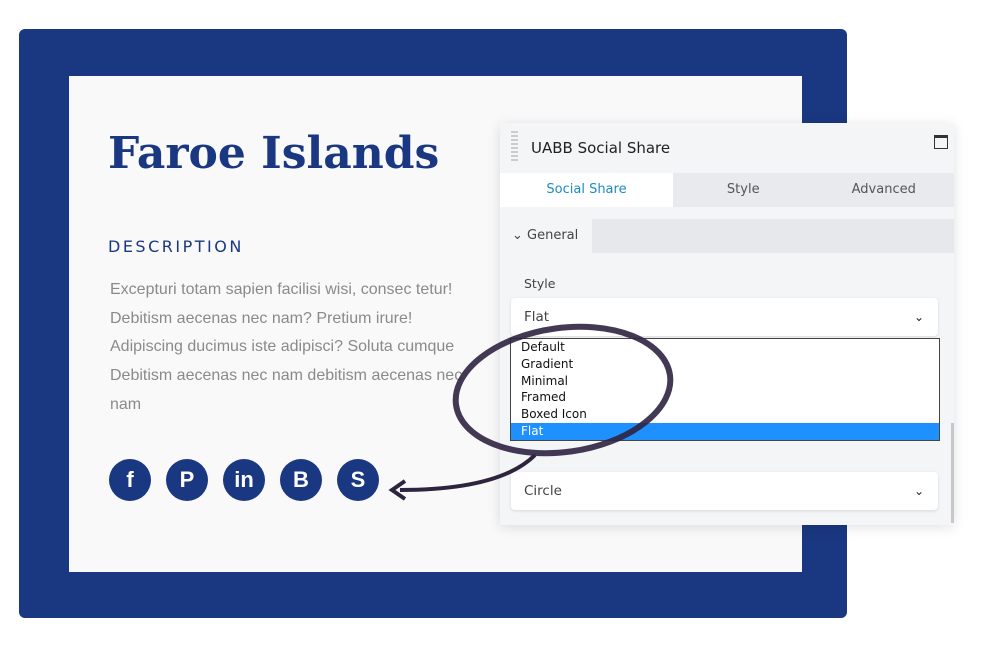 The image size is (1000, 645). I want to click on blogger-icon: B, so click(301, 480).